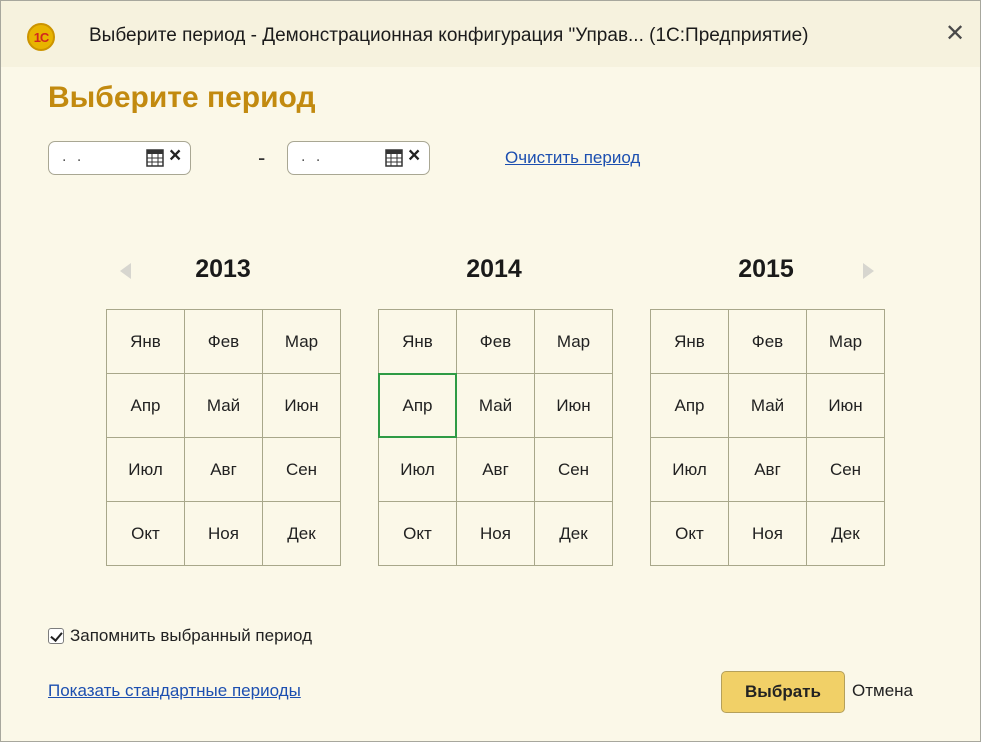  Describe the element at coordinates (955, 34) in the screenshot. I see `close-button: ✕` at that location.